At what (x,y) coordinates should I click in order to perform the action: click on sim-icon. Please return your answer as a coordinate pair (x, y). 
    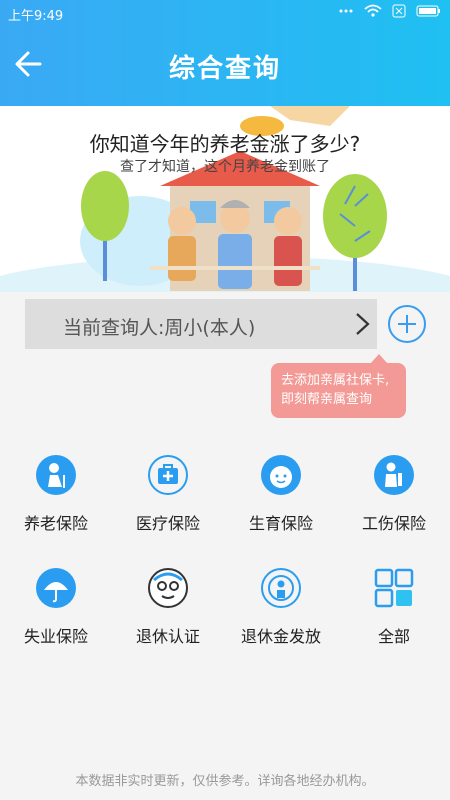
    Looking at the image, I should click on (399, 13).